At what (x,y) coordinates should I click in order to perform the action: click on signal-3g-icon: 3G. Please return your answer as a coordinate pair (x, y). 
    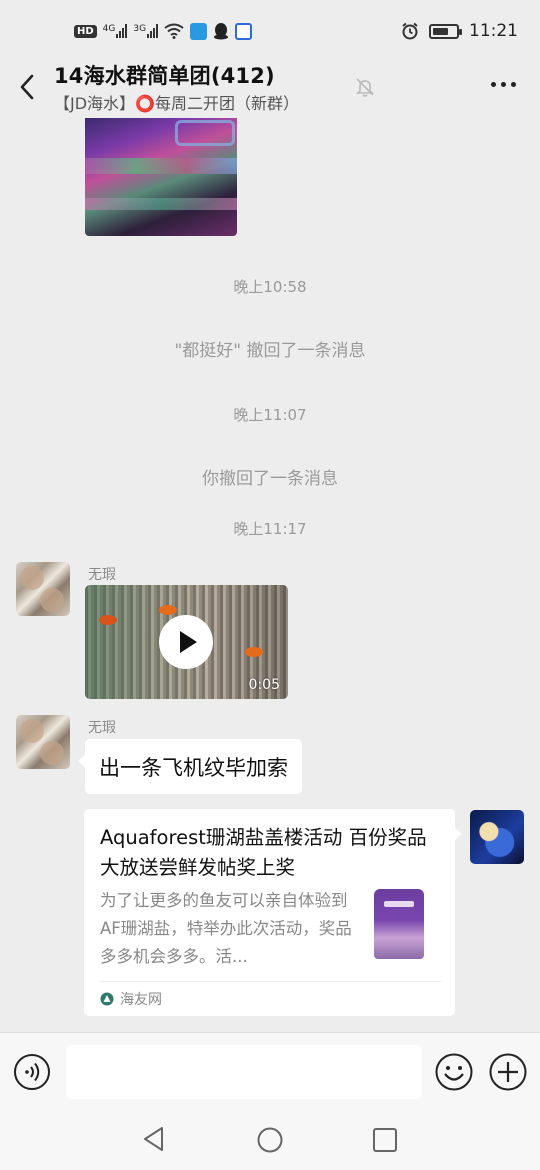
    Looking at the image, I should click on (146, 31).